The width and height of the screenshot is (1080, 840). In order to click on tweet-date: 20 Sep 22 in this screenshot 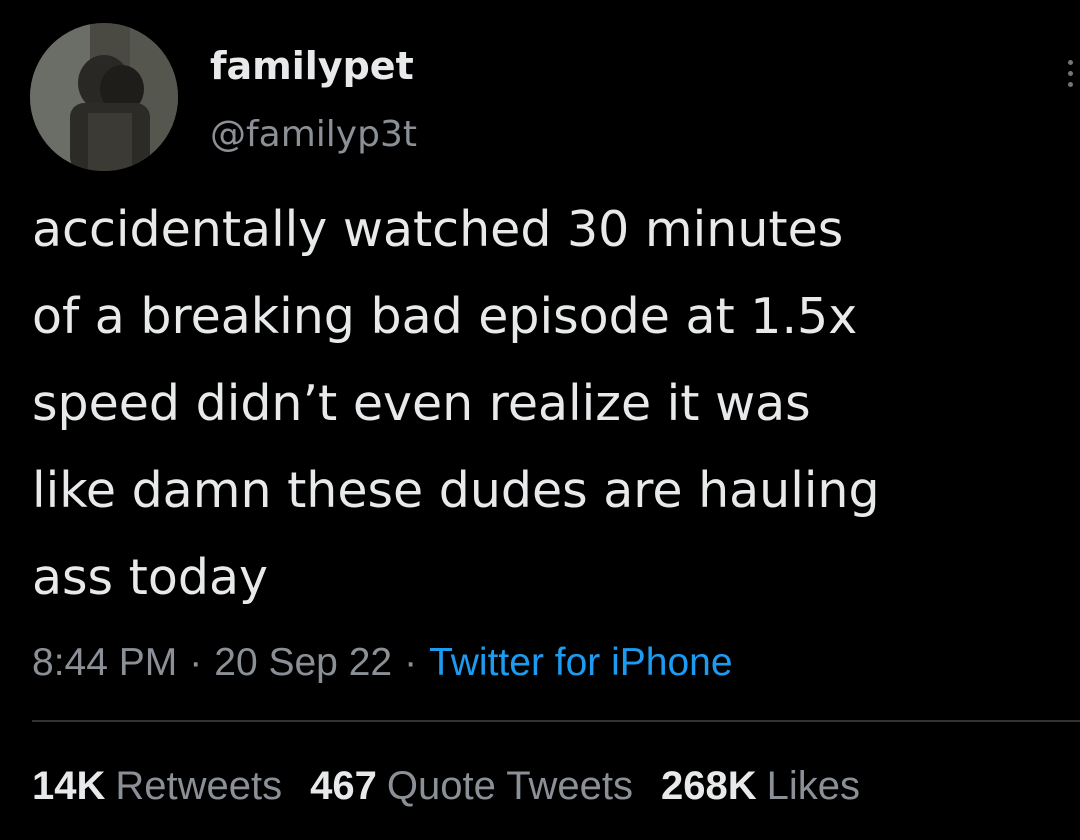, I will do `click(303, 662)`.